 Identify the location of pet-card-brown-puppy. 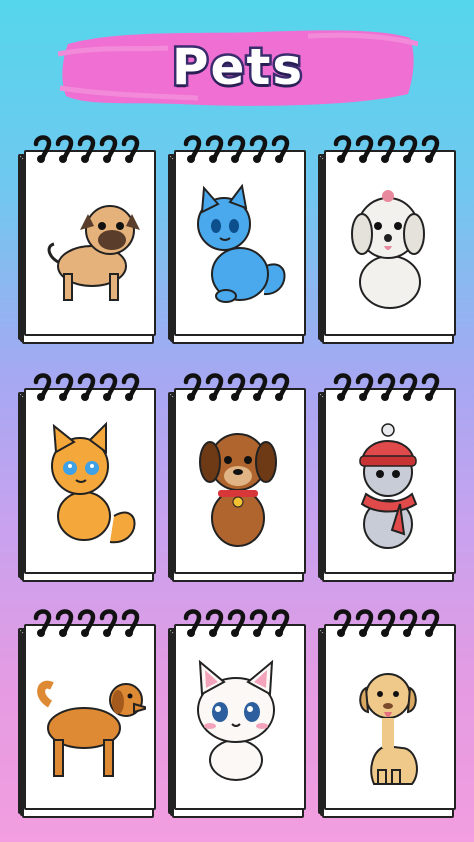
(238, 477).